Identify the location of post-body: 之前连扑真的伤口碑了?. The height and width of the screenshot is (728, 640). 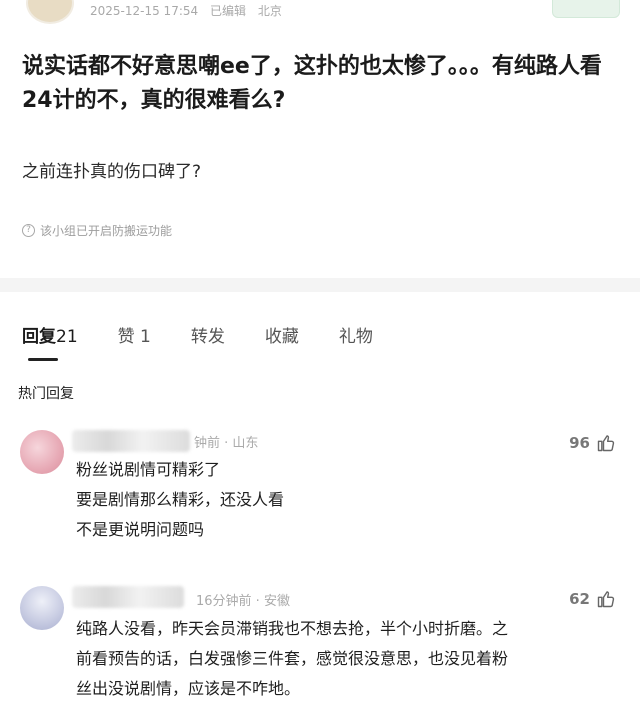
(112, 172).